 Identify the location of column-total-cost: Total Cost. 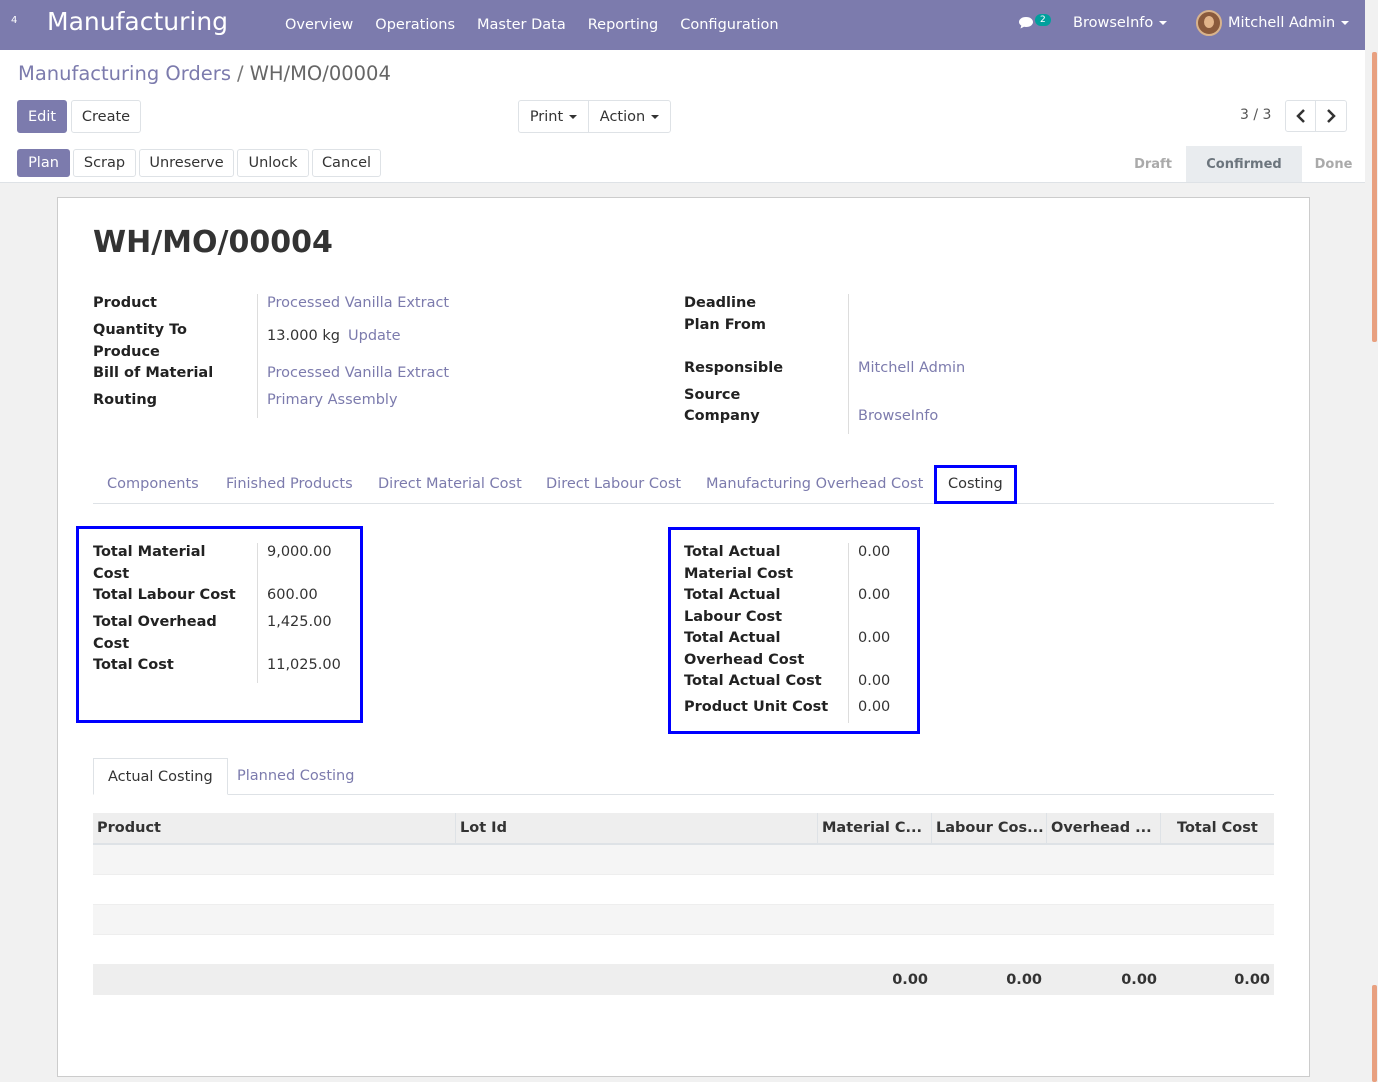
(1217, 828).